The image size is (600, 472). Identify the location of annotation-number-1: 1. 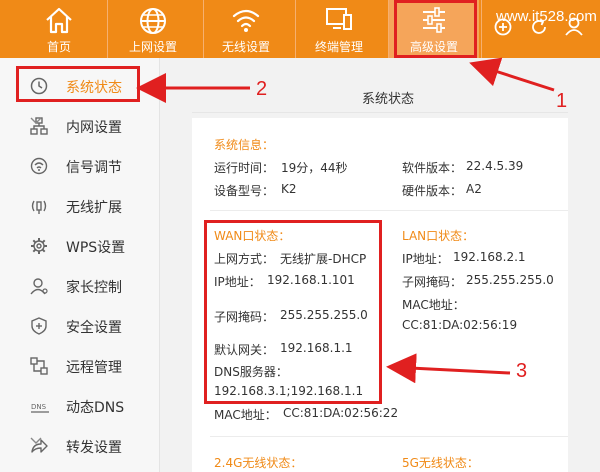
(562, 101).